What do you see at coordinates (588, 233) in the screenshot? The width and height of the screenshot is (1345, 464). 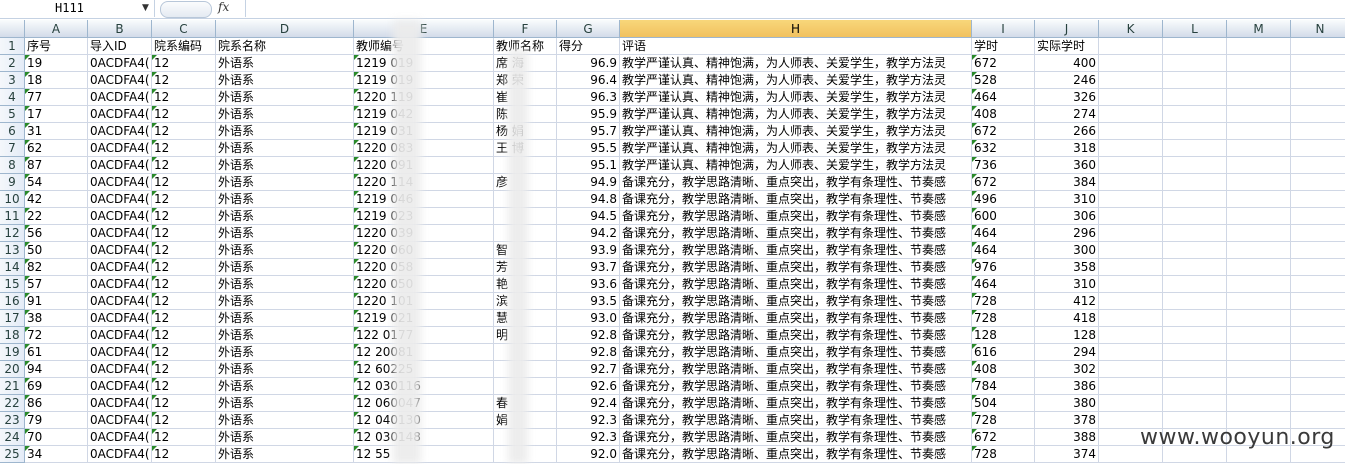 I see `table-cell: 94.2` at bounding box center [588, 233].